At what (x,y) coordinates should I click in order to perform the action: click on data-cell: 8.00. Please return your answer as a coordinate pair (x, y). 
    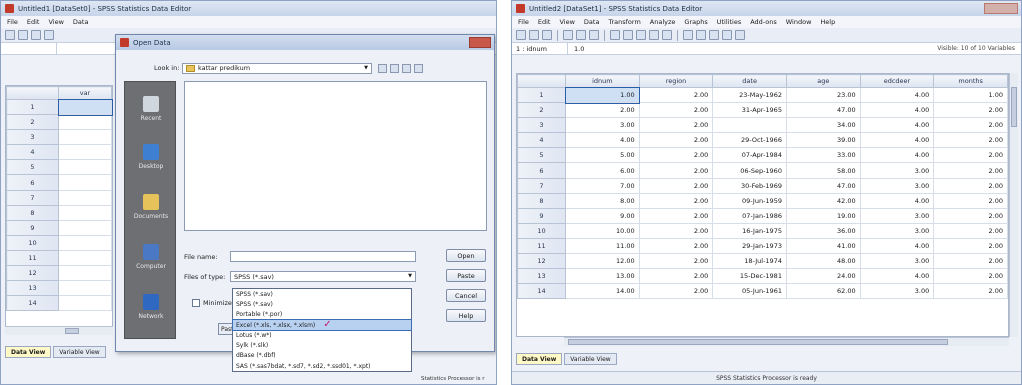
    Looking at the image, I should click on (602, 200).